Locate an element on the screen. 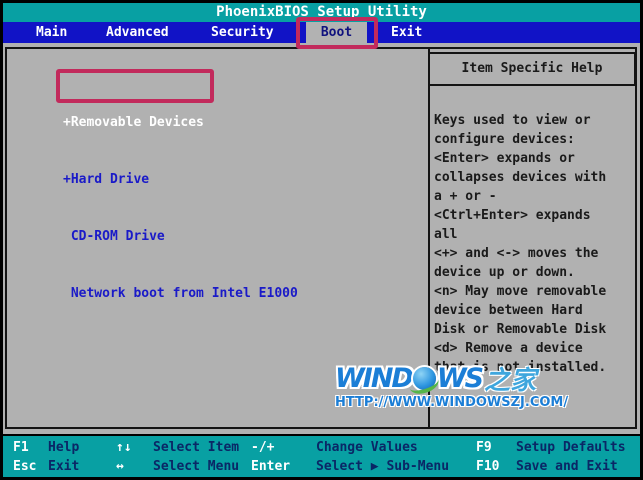  boot-item-cdrom-drive: CD-ROM Drive is located at coordinates (180, 236).